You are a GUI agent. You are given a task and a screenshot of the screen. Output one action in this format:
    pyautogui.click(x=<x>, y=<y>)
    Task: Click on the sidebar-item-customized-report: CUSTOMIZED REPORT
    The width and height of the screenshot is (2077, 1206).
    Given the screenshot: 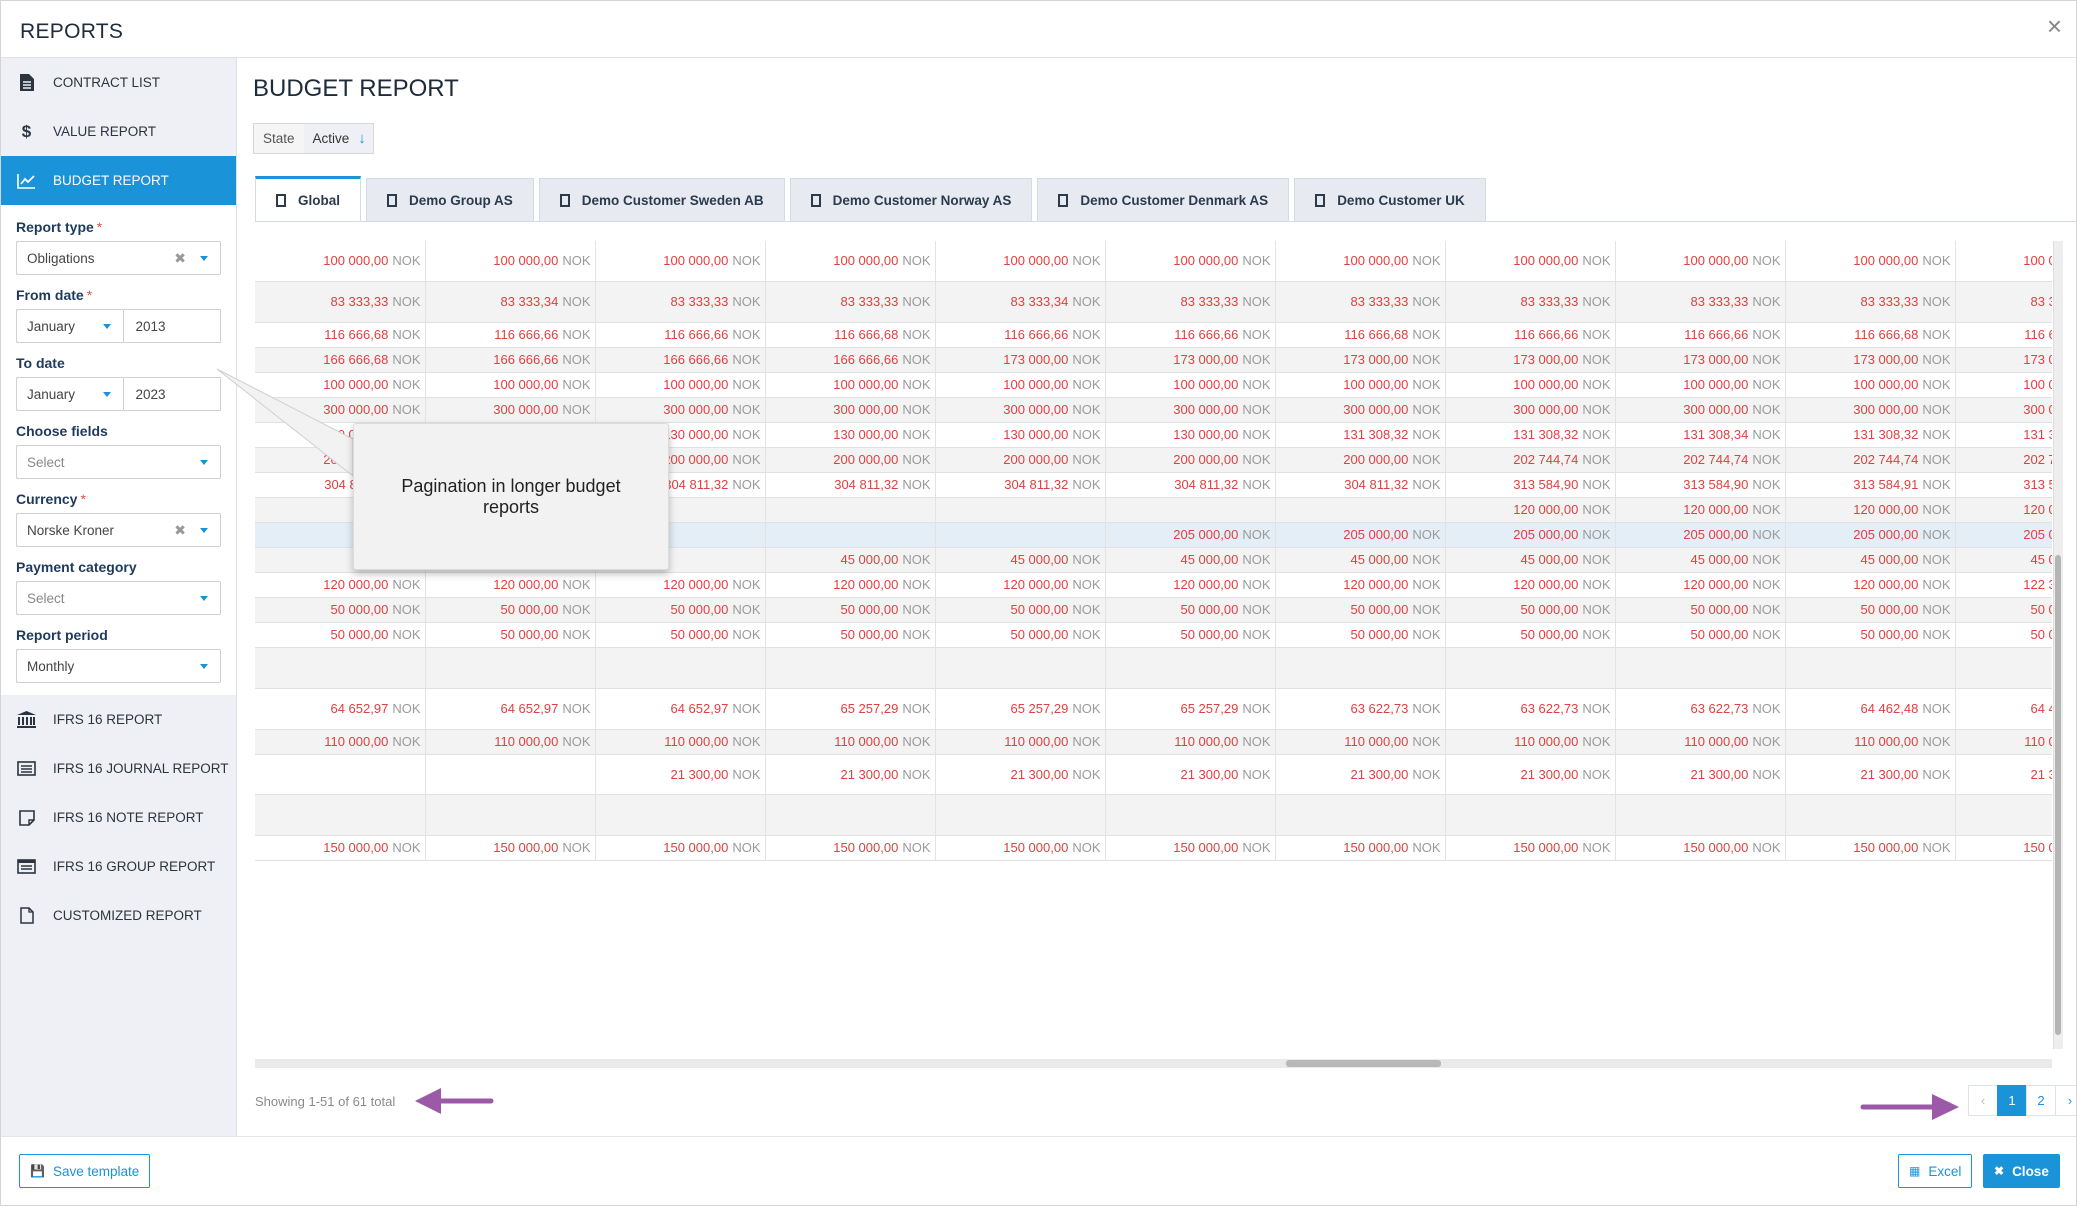 What is the action you would take?
    pyautogui.click(x=118, y=915)
    